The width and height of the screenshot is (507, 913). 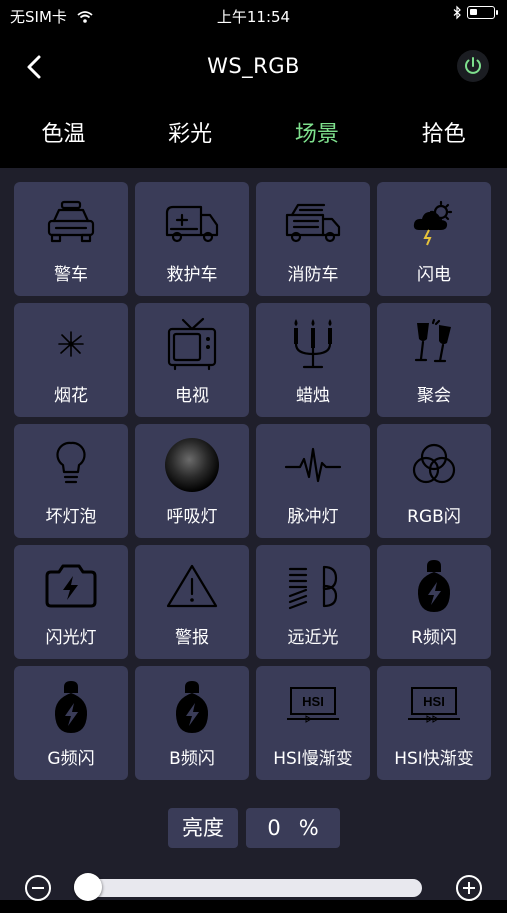 What do you see at coordinates (192, 465) in the screenshot?
I see `breathing-orb-icon` at bounding box center [192, 465].